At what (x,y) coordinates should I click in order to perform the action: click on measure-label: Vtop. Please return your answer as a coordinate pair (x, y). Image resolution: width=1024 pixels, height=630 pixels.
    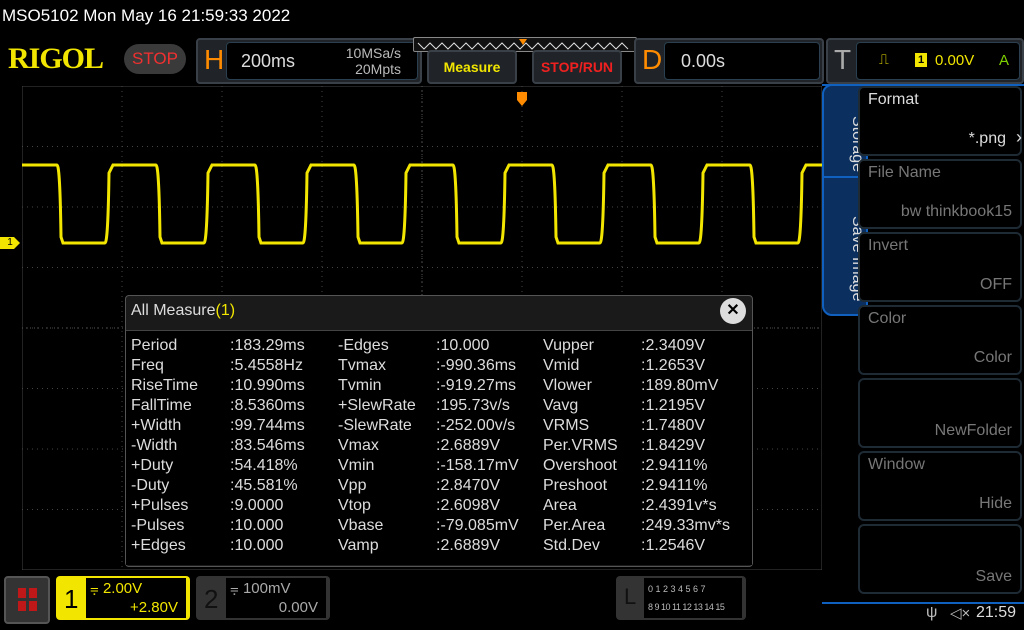
    Looking at the image, I should click on (354, 505).